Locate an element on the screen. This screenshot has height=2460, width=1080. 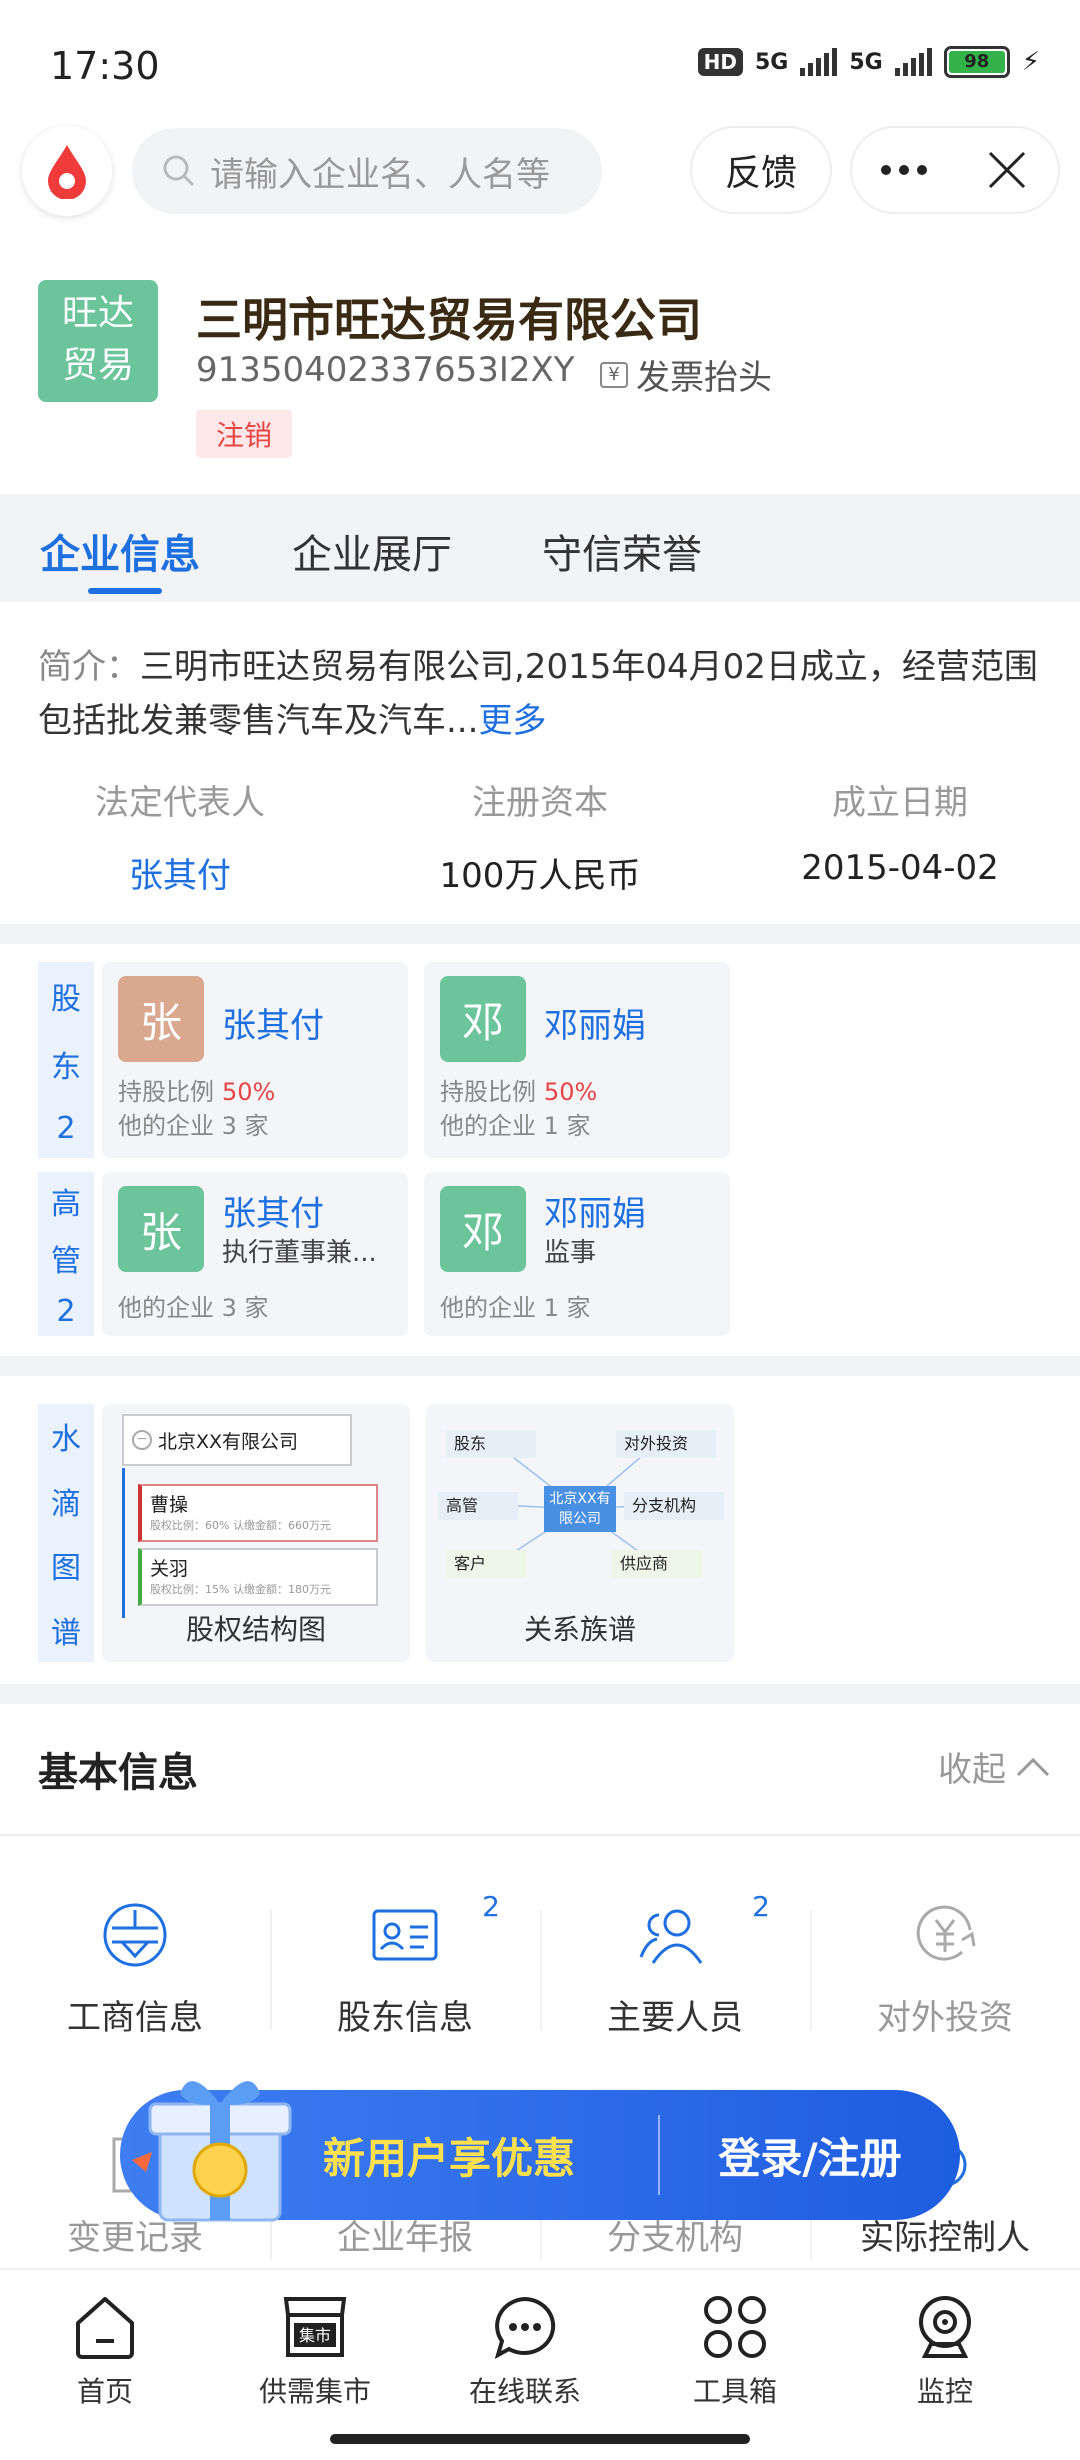
more-button is located at coordinates (903, 170).